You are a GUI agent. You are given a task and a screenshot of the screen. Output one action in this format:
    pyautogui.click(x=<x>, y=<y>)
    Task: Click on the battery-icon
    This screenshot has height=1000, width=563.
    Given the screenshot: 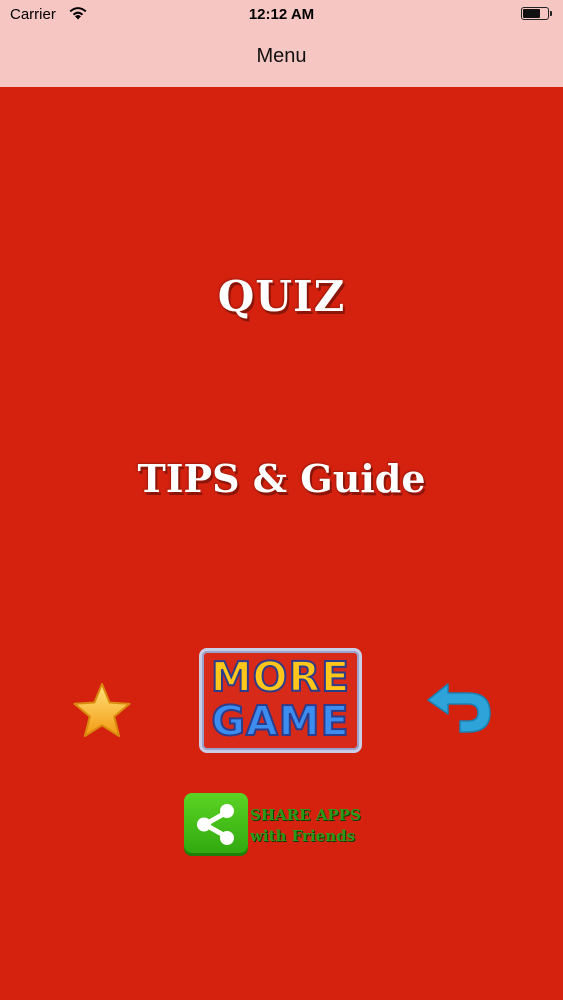 What is the action you would take?
    pyautogui.click(x=536, y=13)
    